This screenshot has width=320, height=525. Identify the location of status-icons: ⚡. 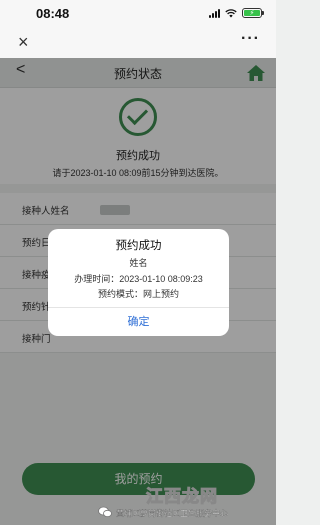
(236, 13).